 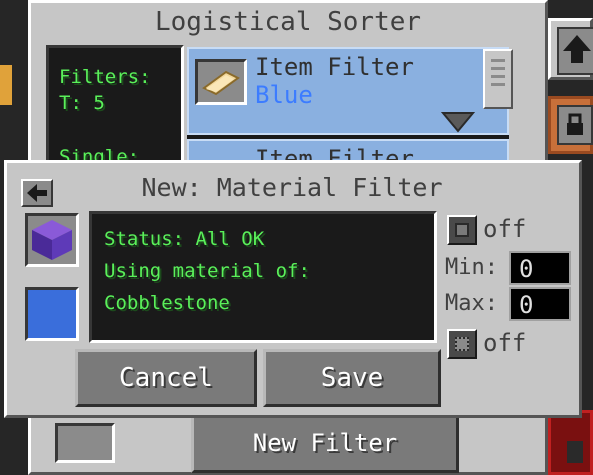 What do you see at coordinates (82, 103) in the screenshot?
I see `filters-count: T: 5` at bounding box center [82, 103].